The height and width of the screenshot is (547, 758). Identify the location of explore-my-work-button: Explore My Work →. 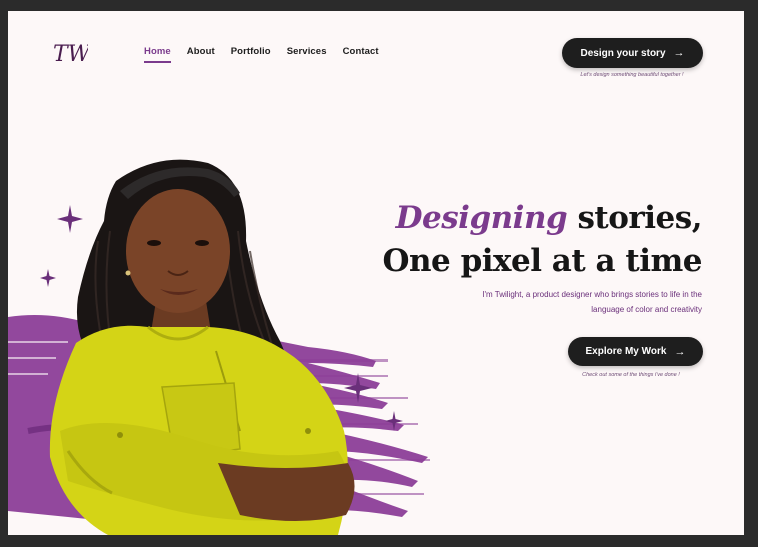
(635, 351).